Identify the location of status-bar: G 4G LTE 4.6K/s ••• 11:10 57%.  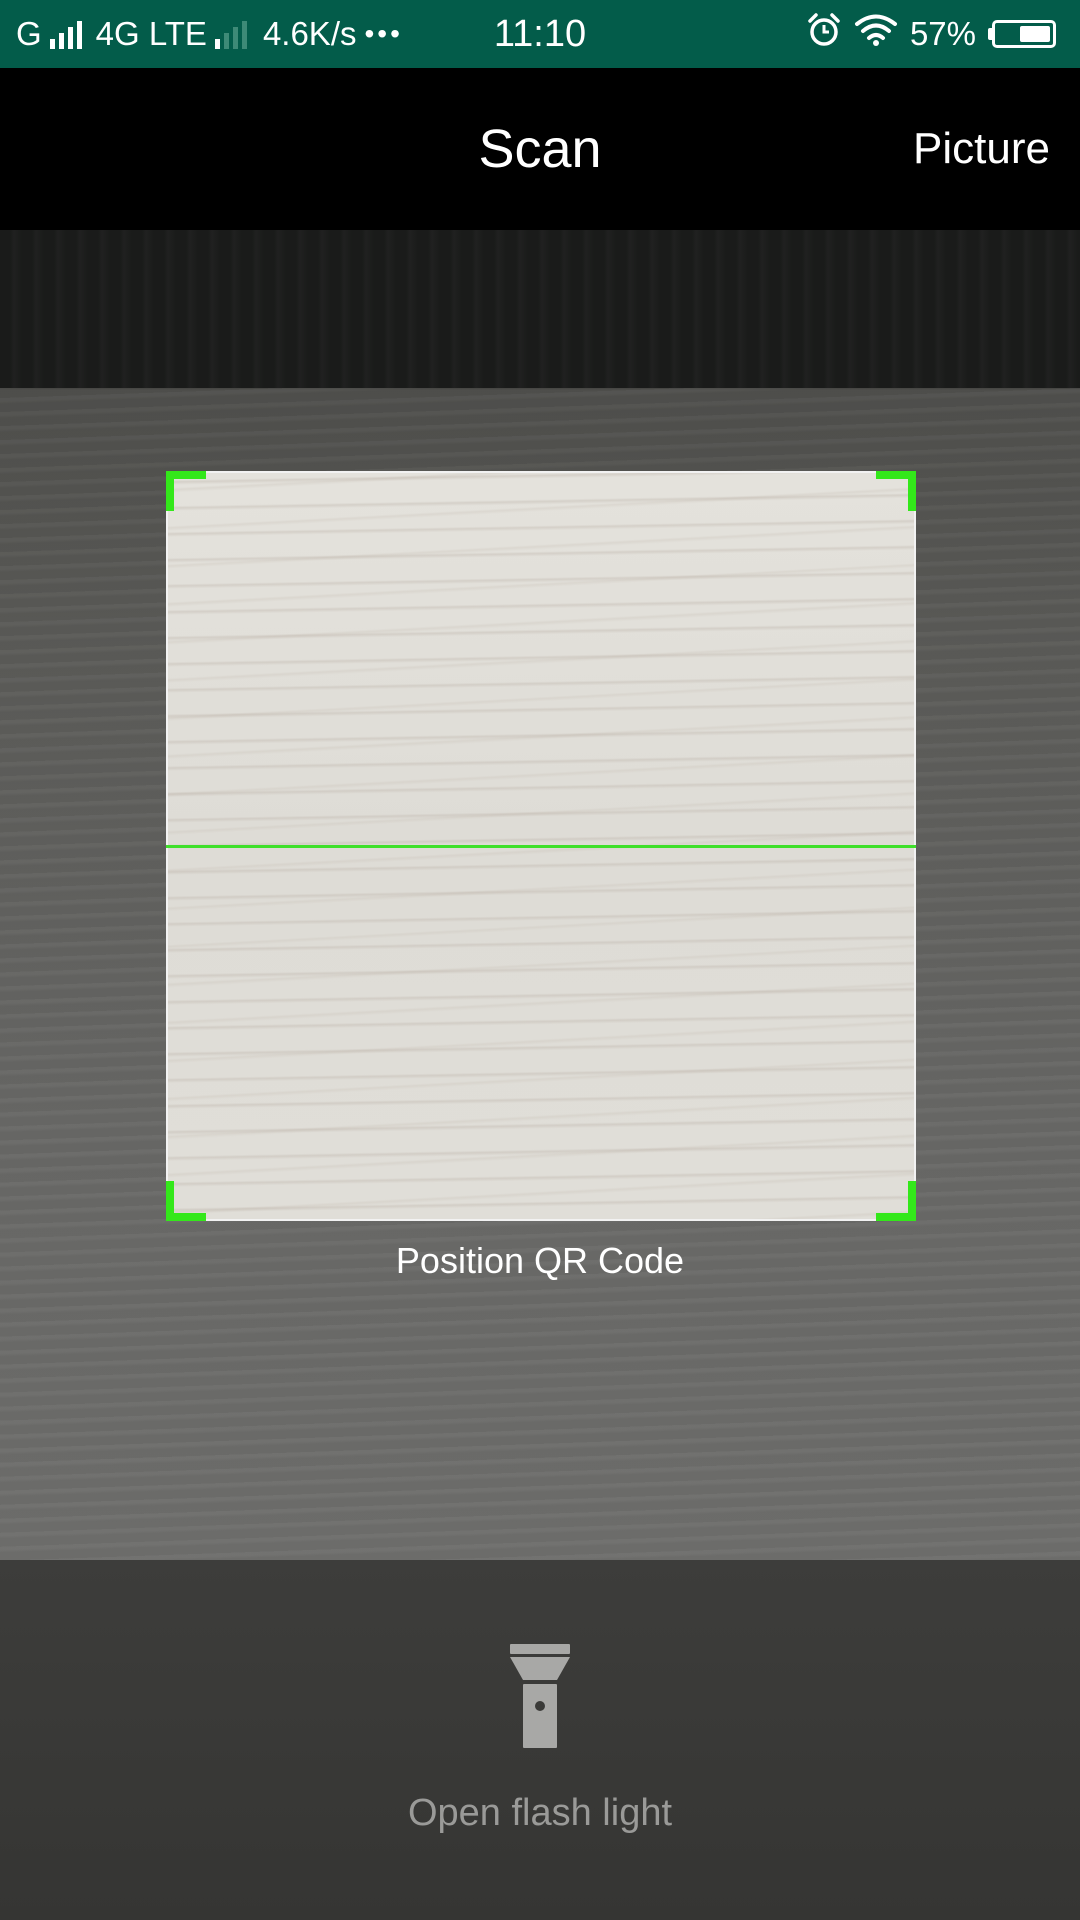
(540, 34).